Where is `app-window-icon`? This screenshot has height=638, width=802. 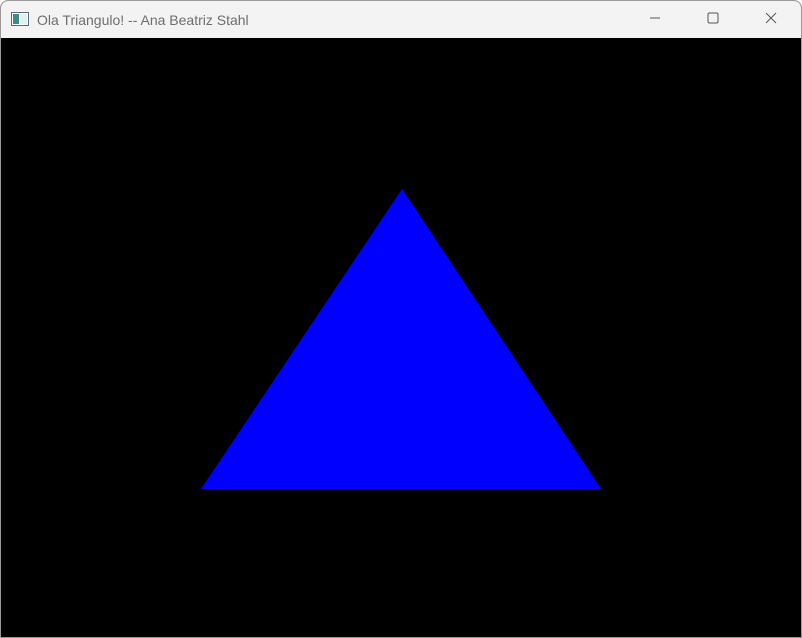 app-window-icon is located at coordinates (20, 19).